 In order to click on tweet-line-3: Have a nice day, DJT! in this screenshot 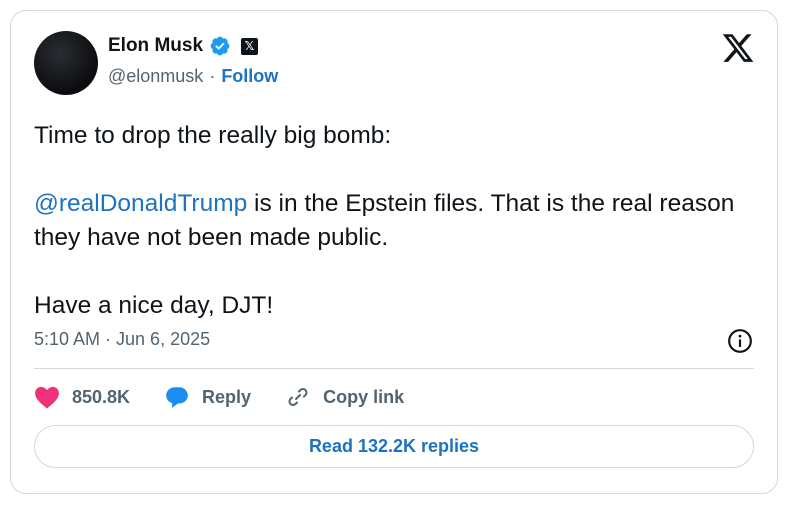, I will do `click(154, 305)`.